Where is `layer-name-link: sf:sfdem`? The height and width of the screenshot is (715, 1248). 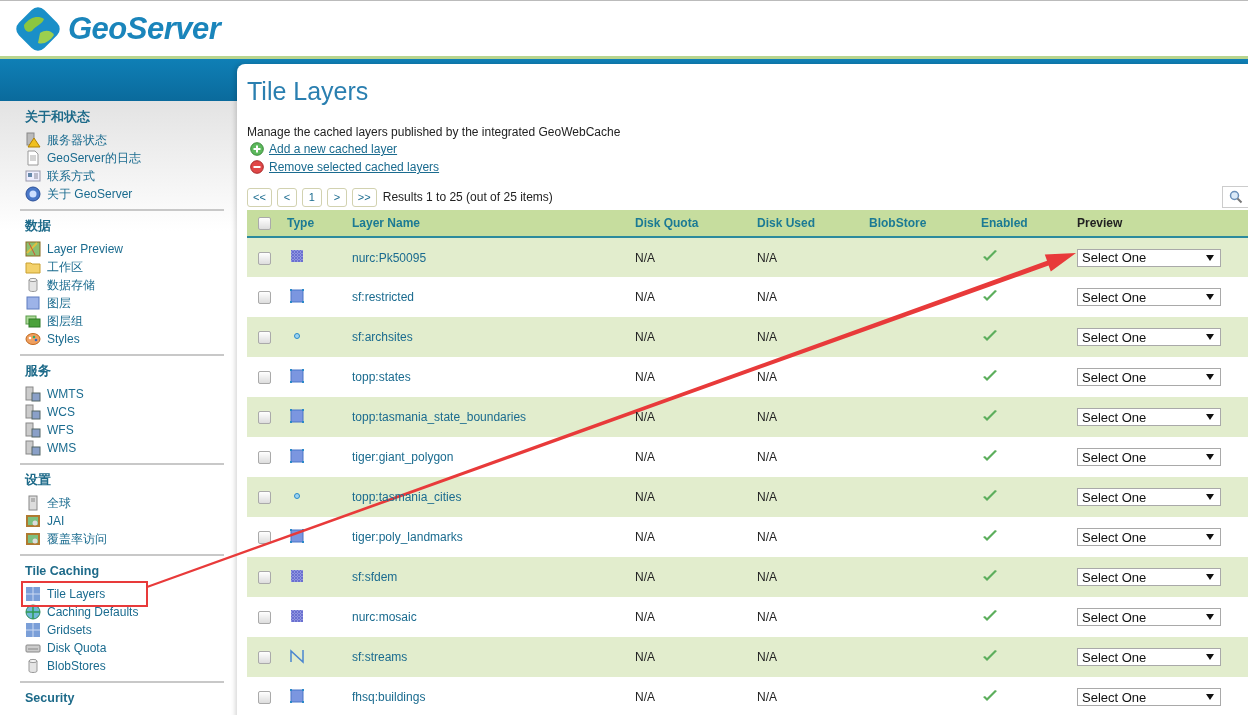
layer-name-link: sf:sfdem is located at coordinates (375, 577).